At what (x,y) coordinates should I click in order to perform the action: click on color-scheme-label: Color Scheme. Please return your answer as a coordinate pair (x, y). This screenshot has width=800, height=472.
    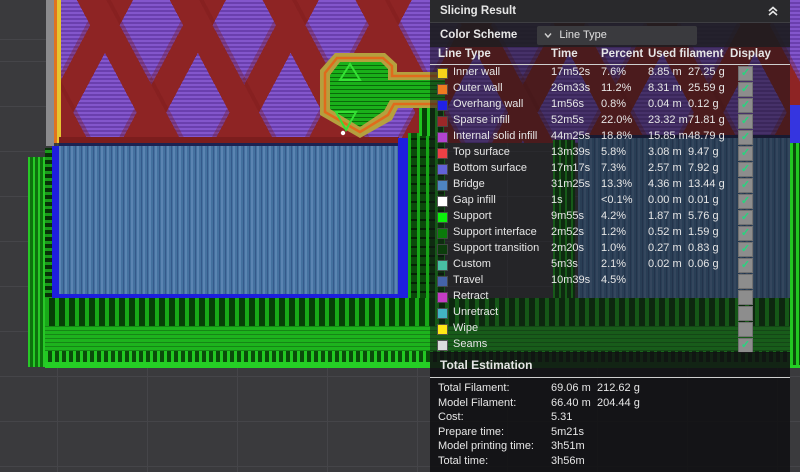
    Looking at the image, I should click on (479, 35).